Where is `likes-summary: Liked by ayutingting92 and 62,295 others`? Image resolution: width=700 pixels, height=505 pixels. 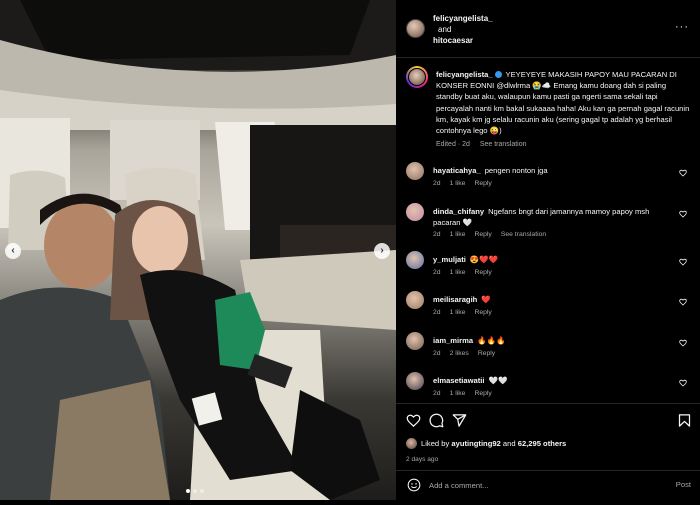 likes-summary: Liked by ayutingting92 and 62,295 others is located at coordinates (486, 443).